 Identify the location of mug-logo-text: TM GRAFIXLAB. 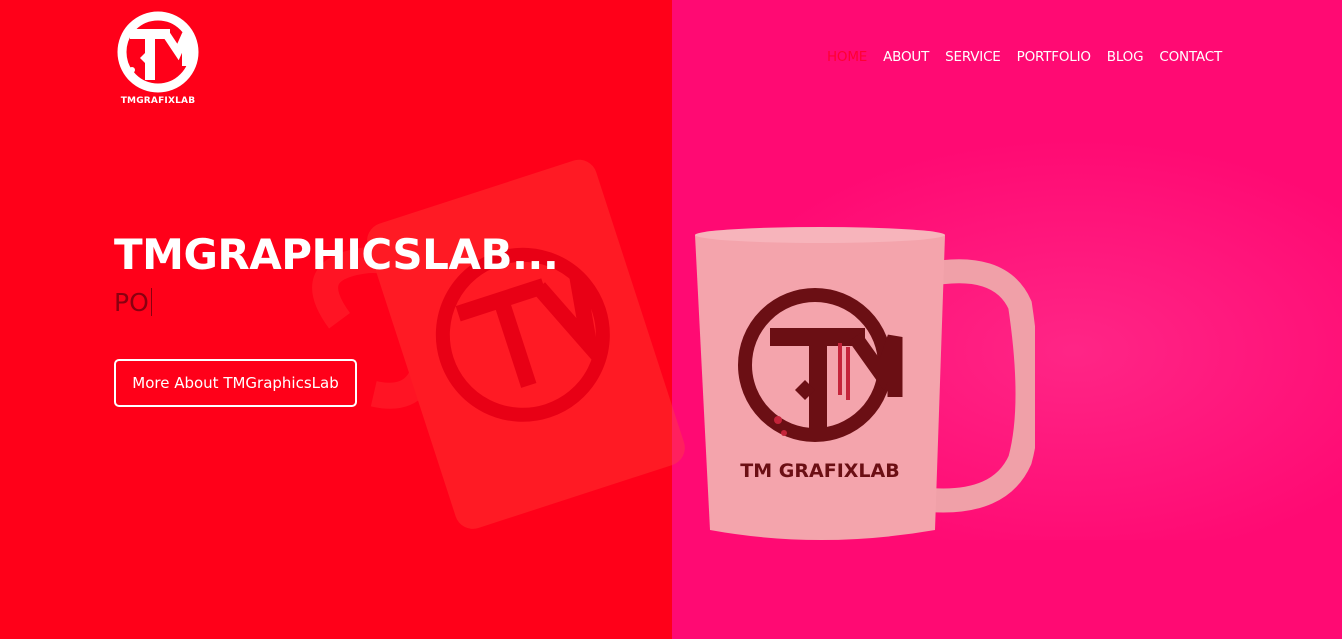
(819, 471).